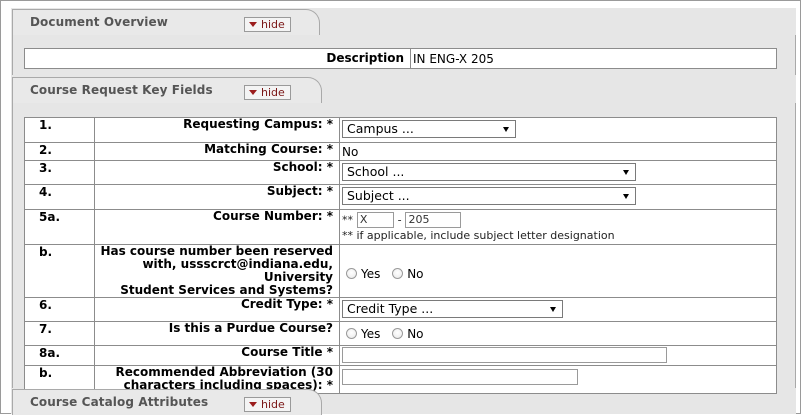 This screenshot has height=415, width=801. I want to click on tab-course-request-key-fields: Course Request Key Fields hide, so click(167, 90).